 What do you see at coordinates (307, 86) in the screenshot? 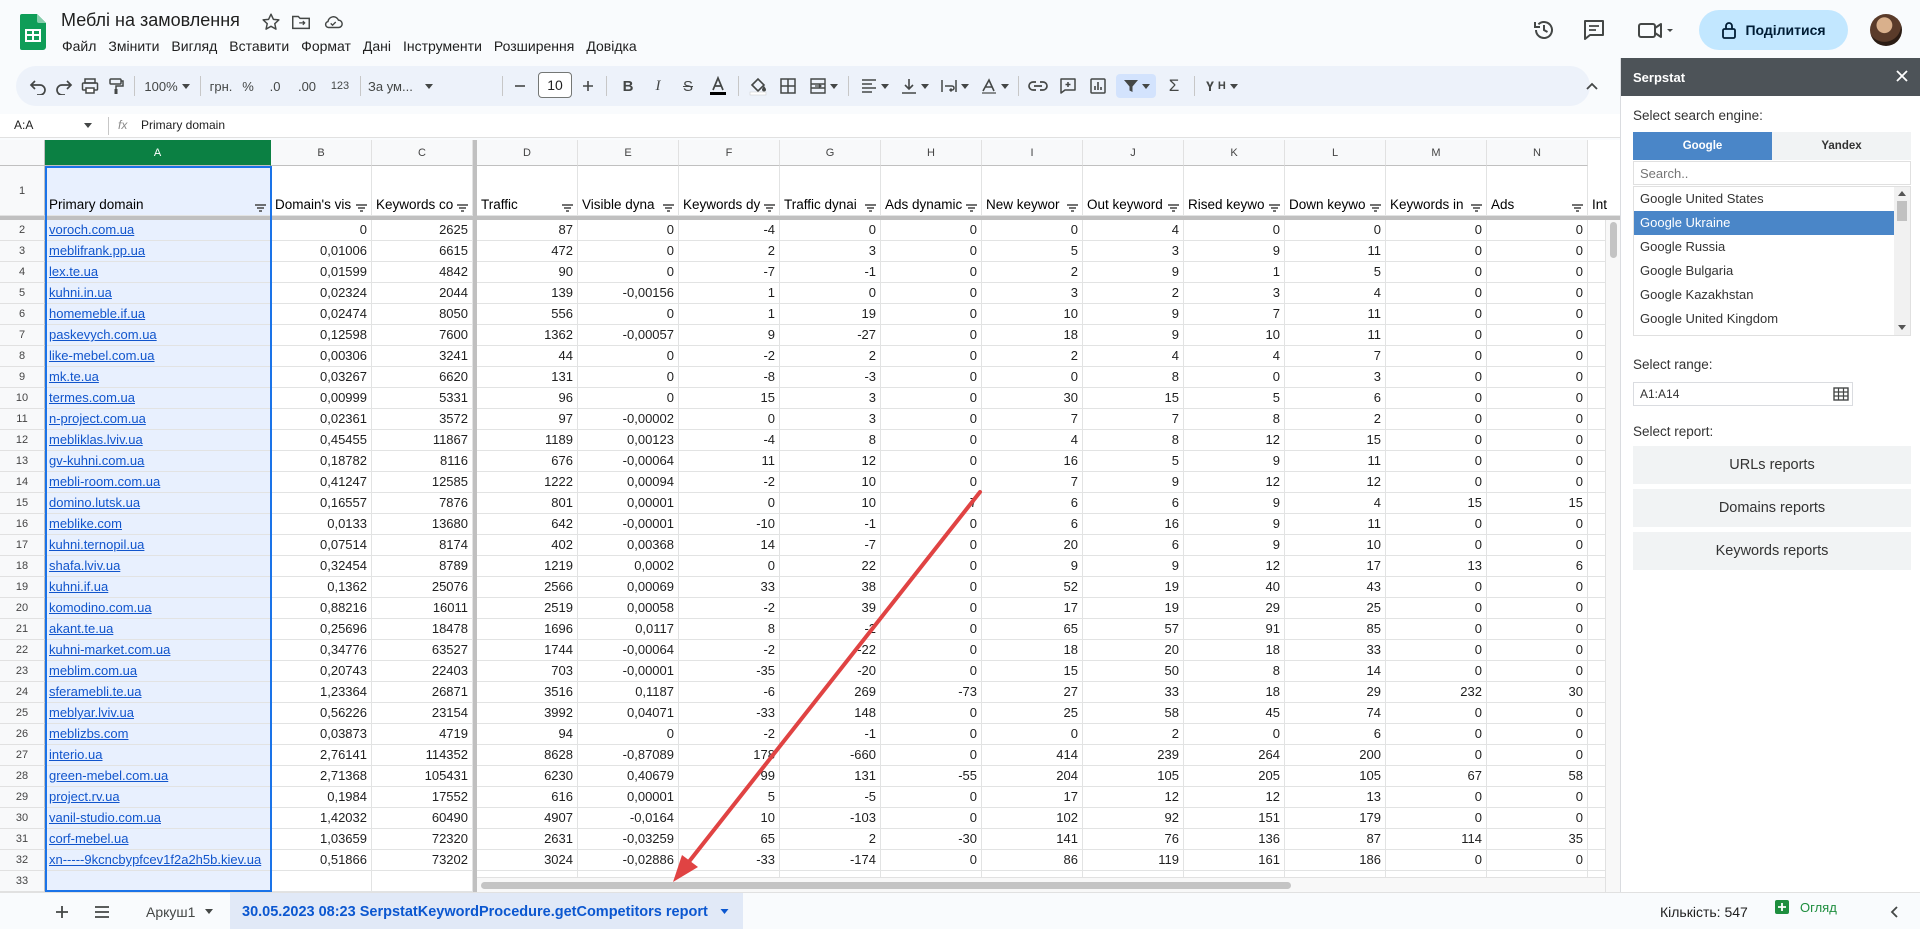
I see `increase-decimal-button: .00` at bounding box center [307, 86].